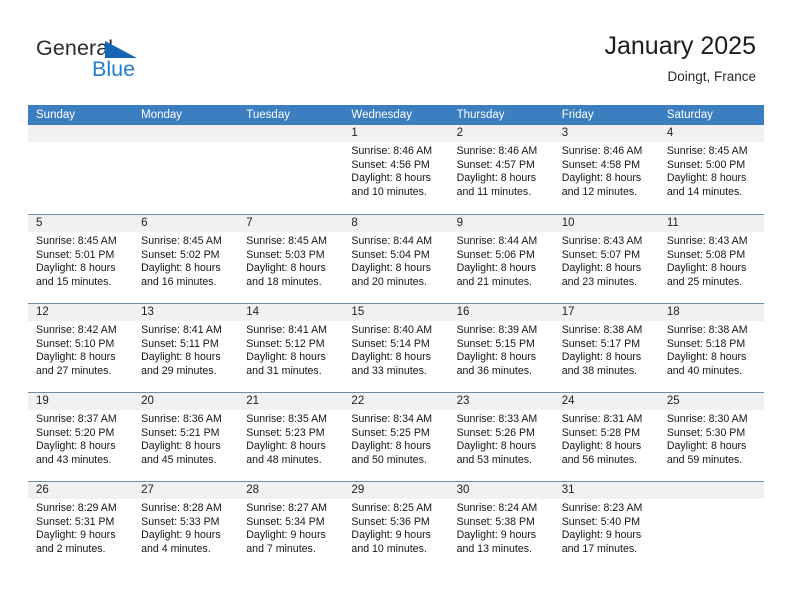 Image resolution: width=792 pixels, height=612 pixels. What do you see at coordinates (463, 401) in the screenshot?
I see `day-number: 23` at bounding box center [463, 401].